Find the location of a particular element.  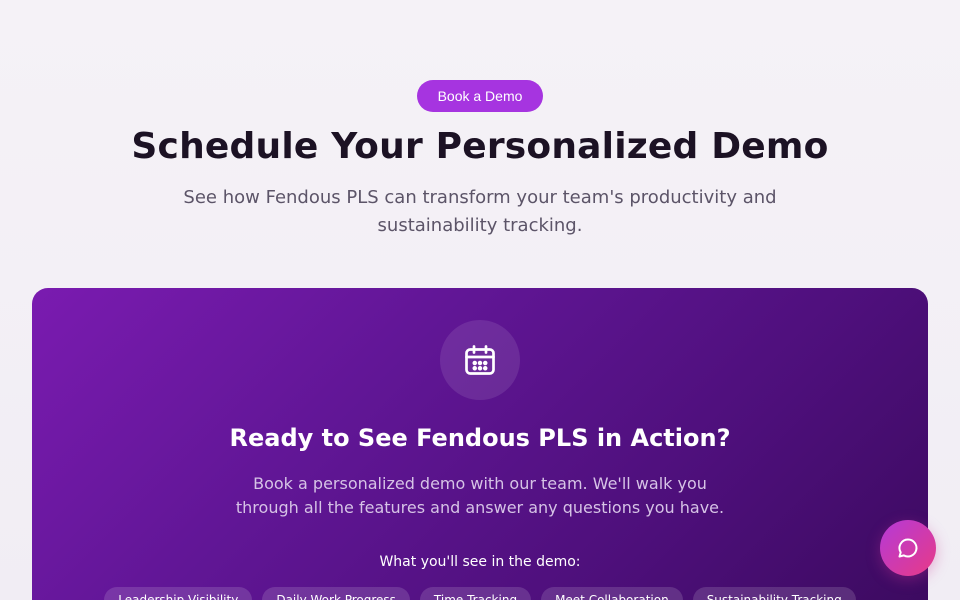

chat-button is located at coordinates (908, 548).